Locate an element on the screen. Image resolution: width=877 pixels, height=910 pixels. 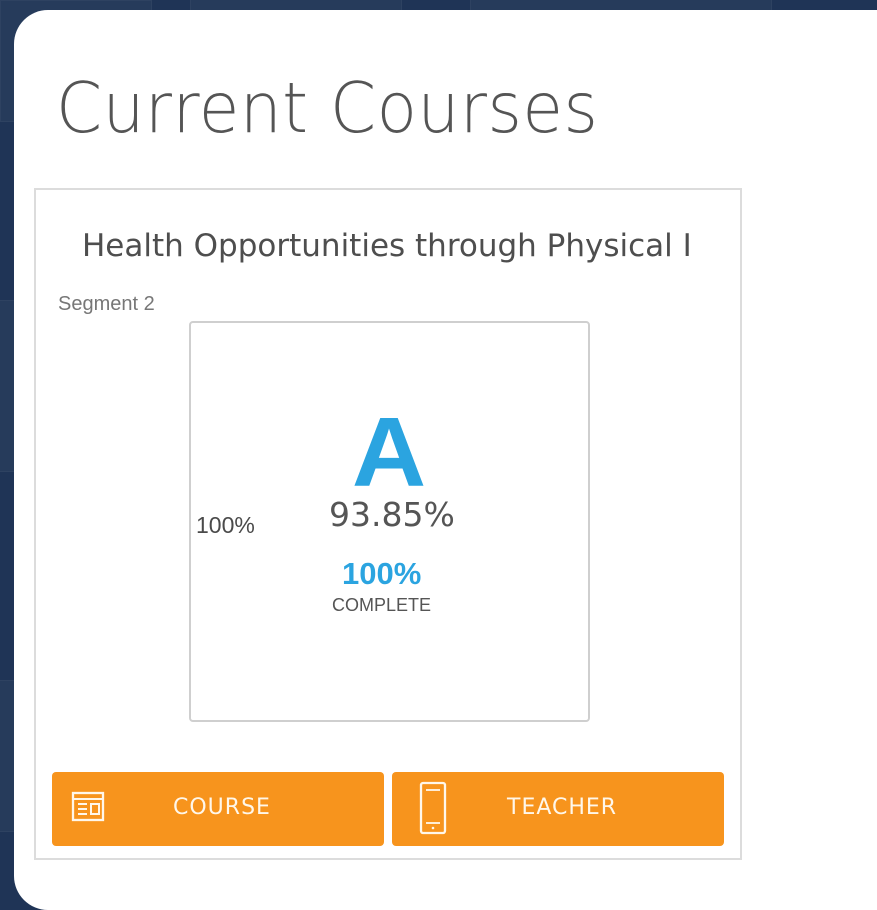
segment-label: Segment 2 is located at coordinates (106, 304).